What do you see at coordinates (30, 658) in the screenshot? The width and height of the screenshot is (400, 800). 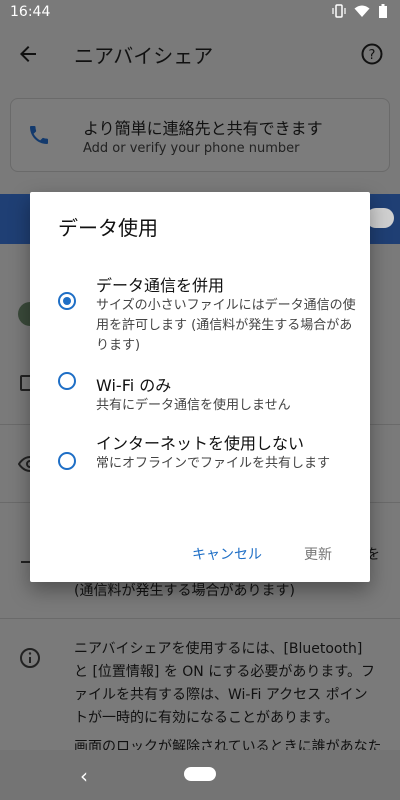 I see `info-icon` at bounding box center [30, 658].